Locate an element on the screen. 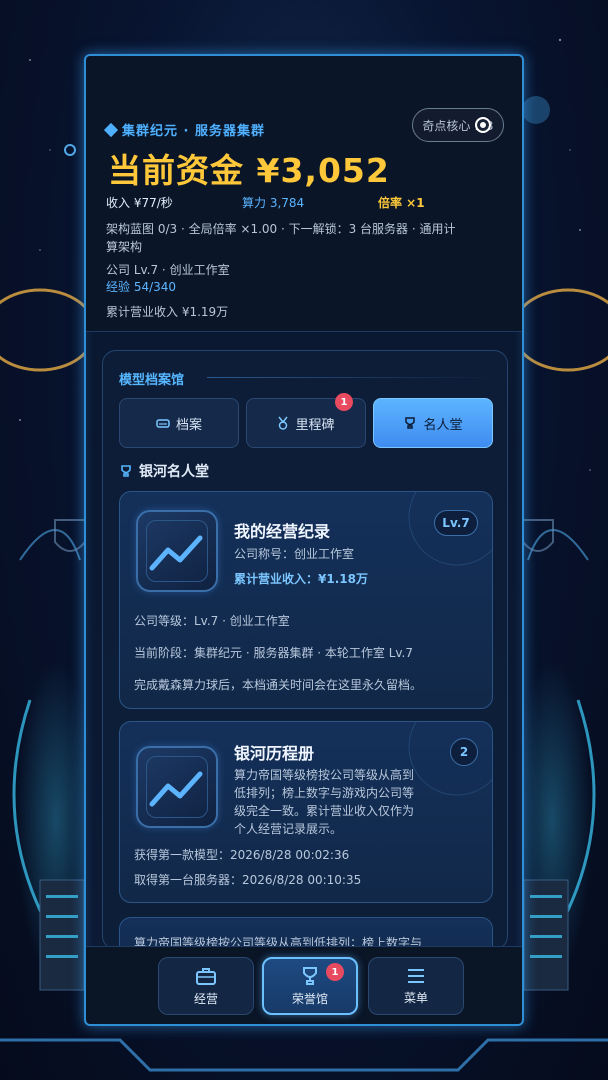 The height and width of the screenshot is (1080, 608). company-level: 公司 Lv.7 · 创业工作室 is located at coordinates (168, 270).